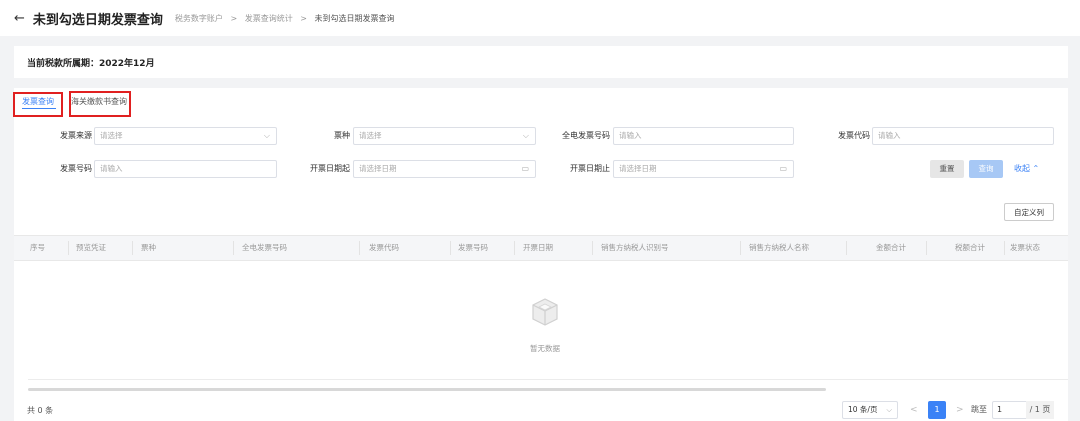 This screenshot has width=1080, height=421. I want to click on page-number-current: 1, so click(937, 410).